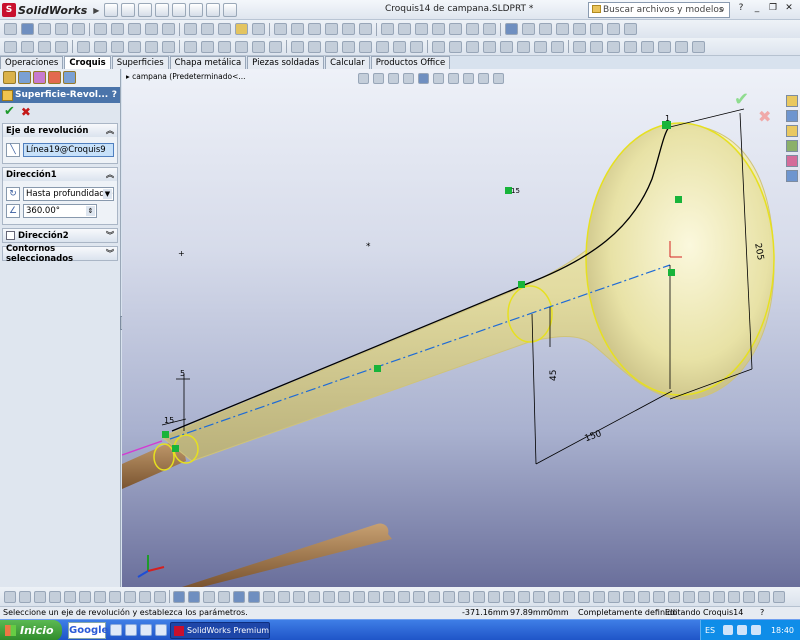 The width and height of the screenshot is (800, 640). I want to click on dimension-label-15: 15, so click(169, 420).